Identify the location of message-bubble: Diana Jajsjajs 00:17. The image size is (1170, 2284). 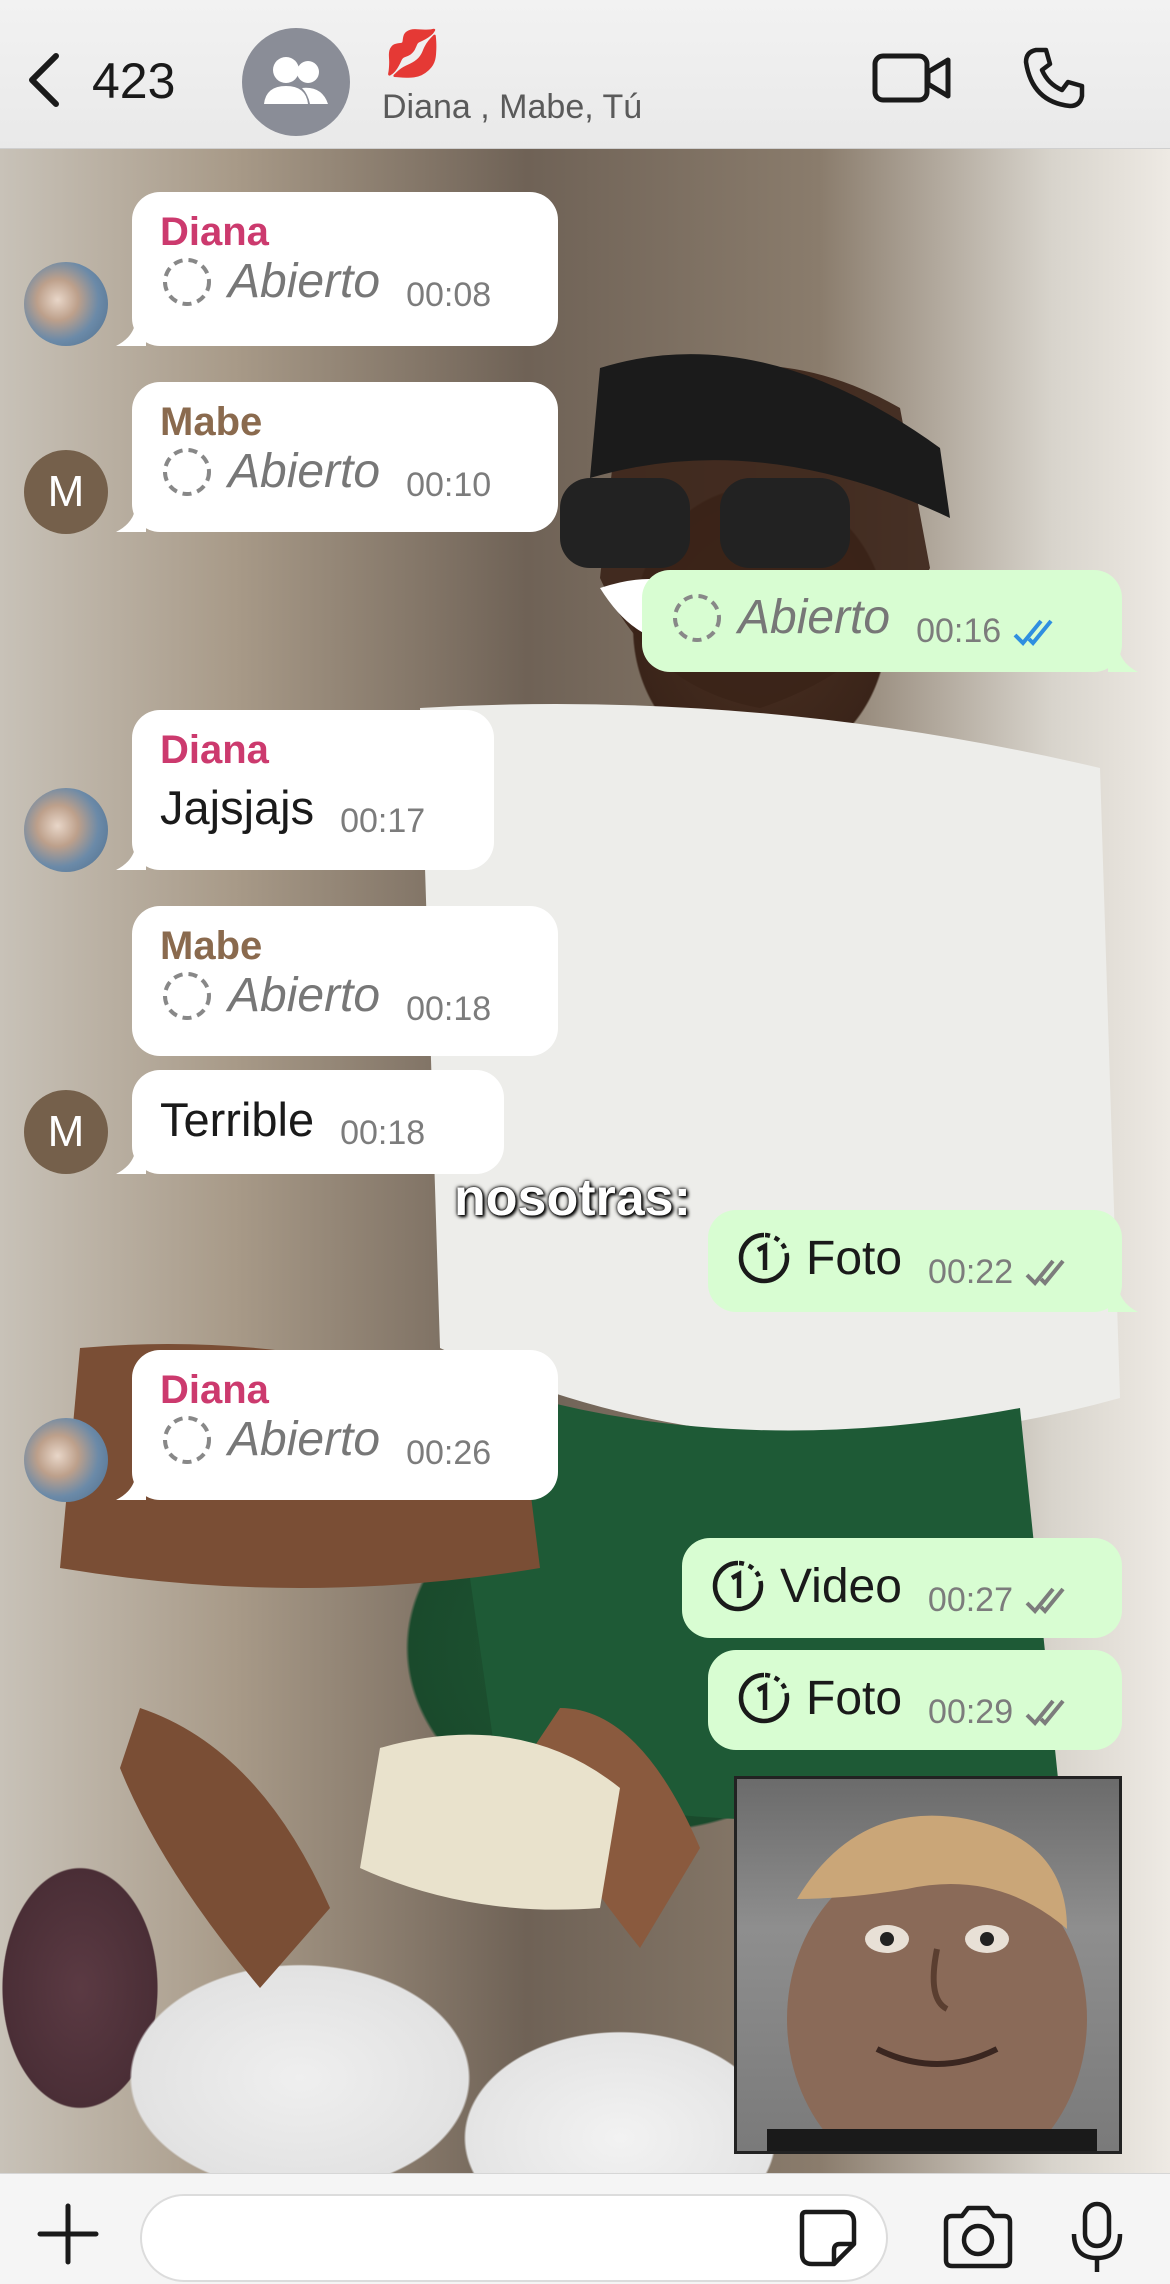
(305, 790).